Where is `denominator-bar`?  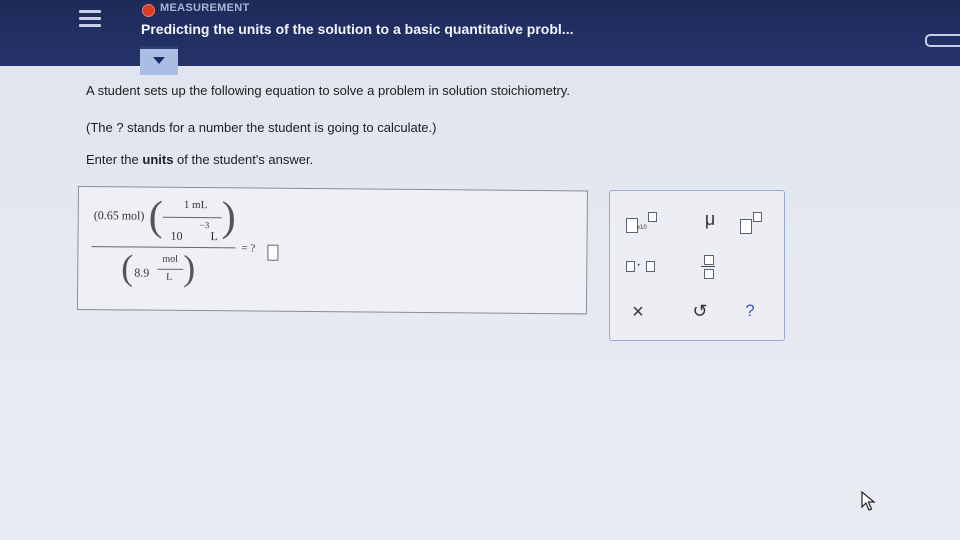 denominator-bar is located at coordinates (170, 269).